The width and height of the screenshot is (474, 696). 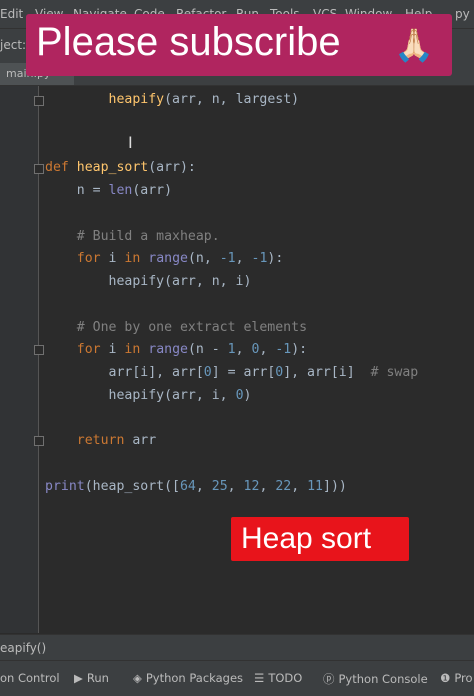 I want to click on problems-label: Pro, so click(x=463, y=678).